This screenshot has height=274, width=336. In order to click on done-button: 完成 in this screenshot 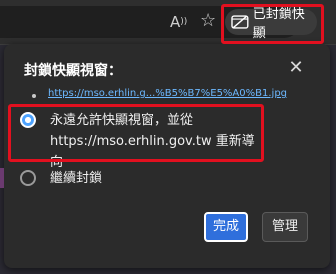, I will do `click(226, 227)`.